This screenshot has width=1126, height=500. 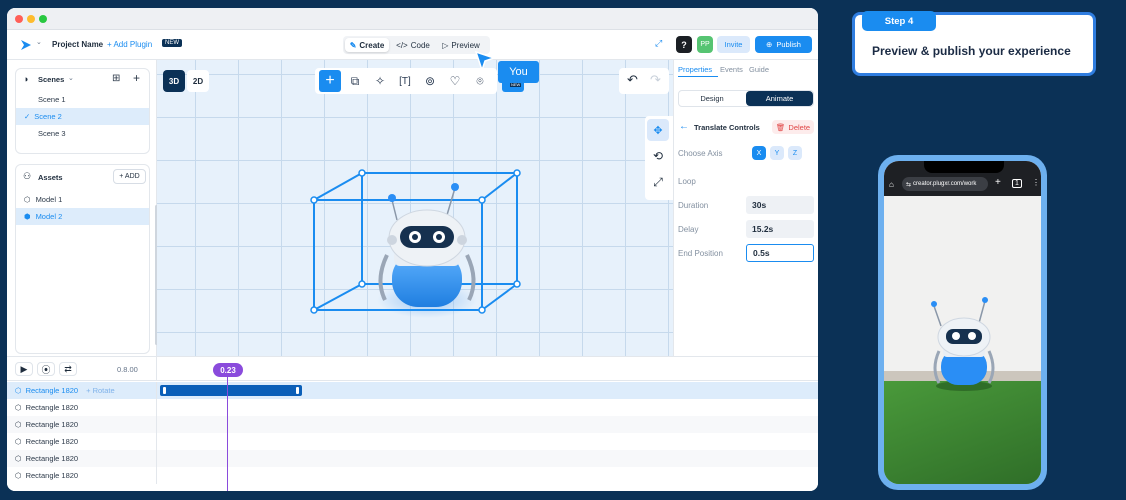 I want to click on logo-icon, so click(x=26, y=45).